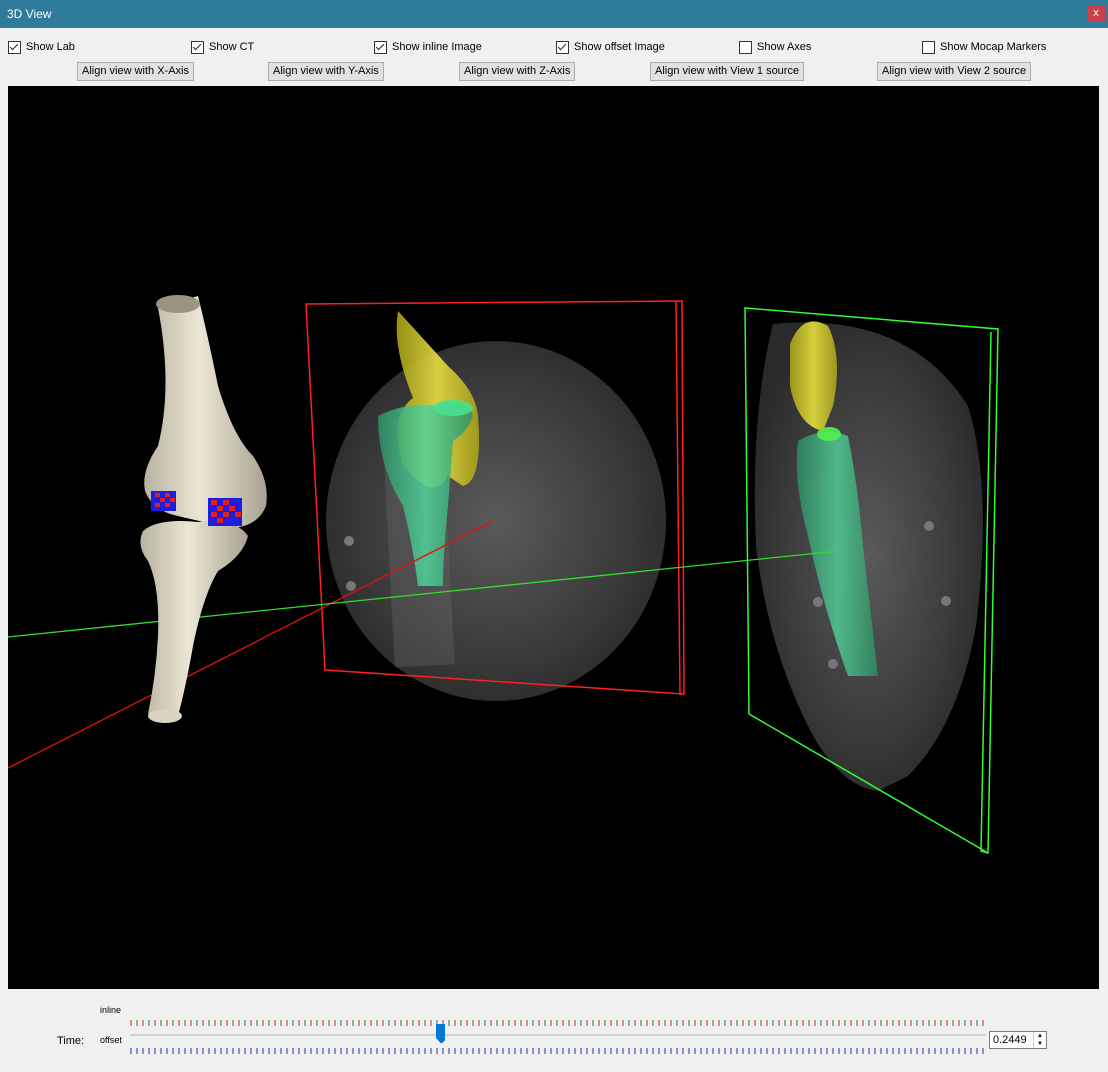 The height and width of the screenshot is (1072, 1108). What do you see at coordinates (71, 1041) in the screenshot?
I see `time-label: Time:` at bounding box center [71, 1041].